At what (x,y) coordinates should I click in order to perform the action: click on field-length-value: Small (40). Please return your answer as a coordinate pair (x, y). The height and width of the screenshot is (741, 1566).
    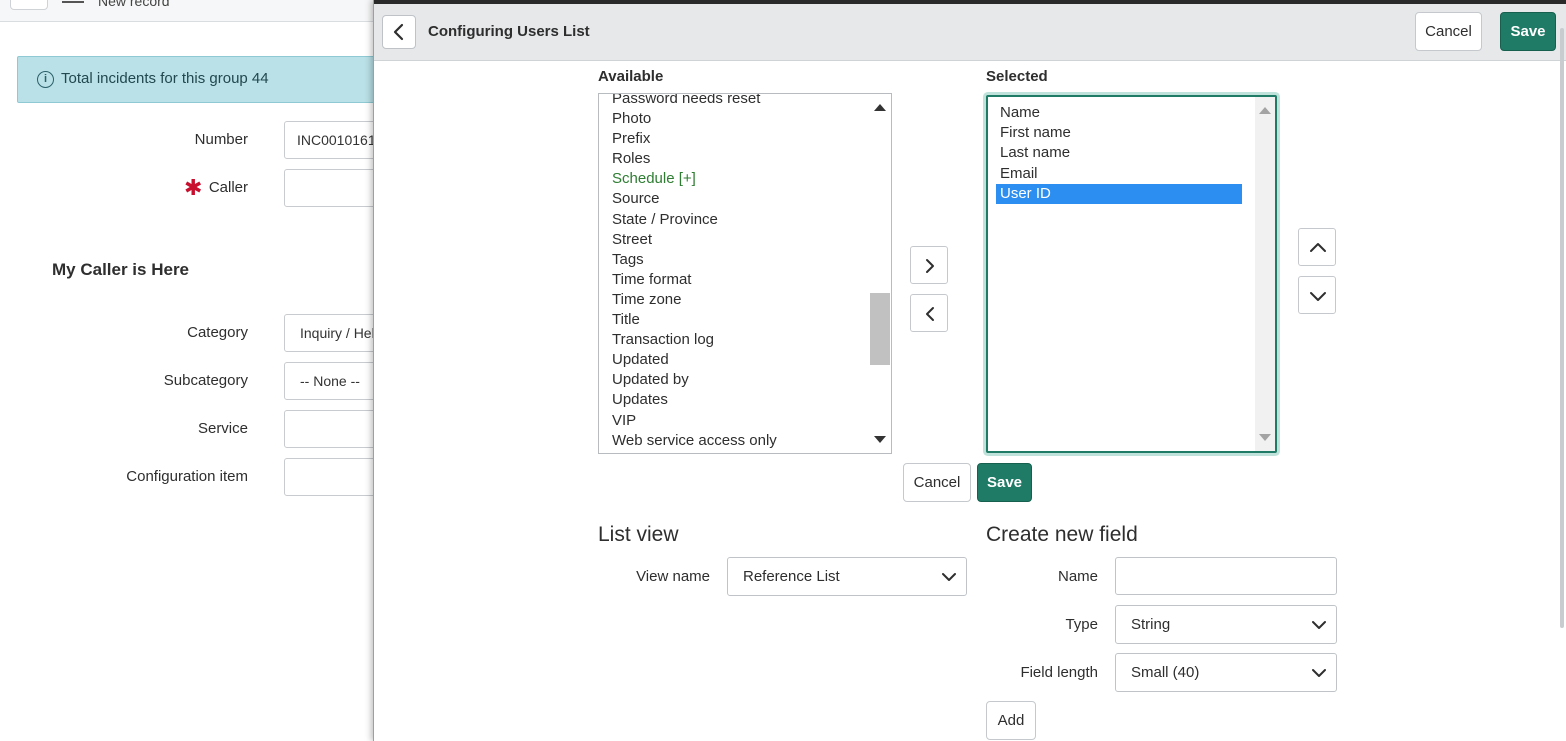
    Looking at the image, I should click on (1165, 672).